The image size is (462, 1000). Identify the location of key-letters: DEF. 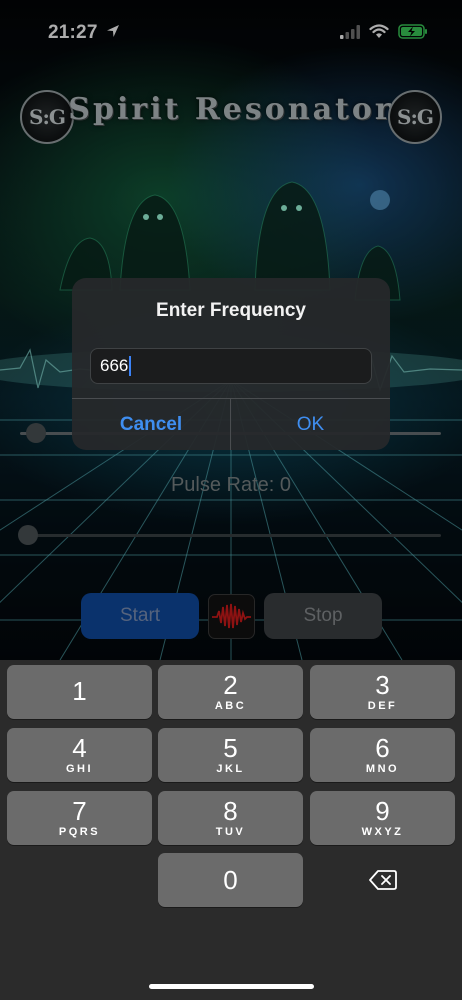
(382, 706).